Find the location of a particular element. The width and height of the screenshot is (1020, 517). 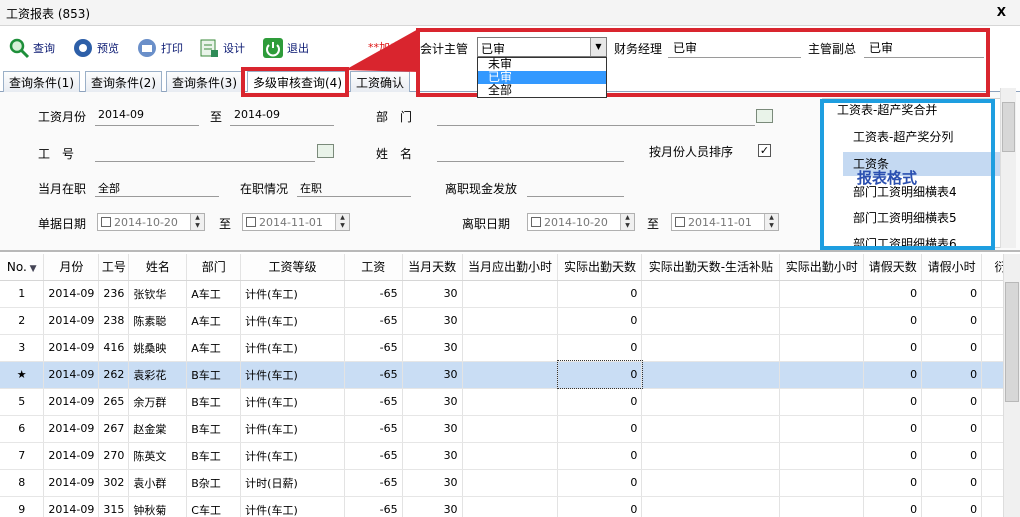

tab-query-1: 查询条件(1) is located at coordinates (41, 81).